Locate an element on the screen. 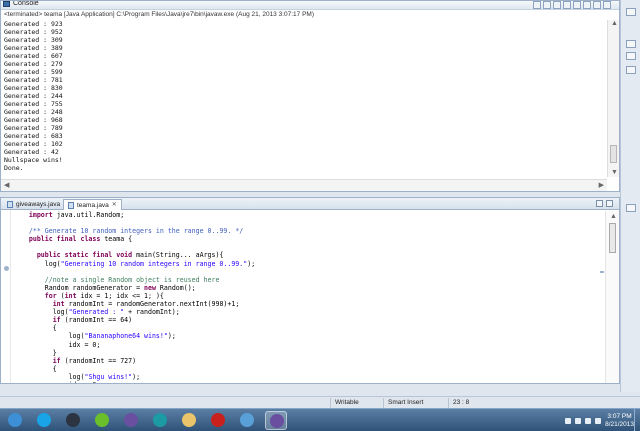 Image resolution: width=640 pixels, height=431 pixels. status-bar: Writable Smart Insert 23 : 8 is located at coordinates (320, 402).